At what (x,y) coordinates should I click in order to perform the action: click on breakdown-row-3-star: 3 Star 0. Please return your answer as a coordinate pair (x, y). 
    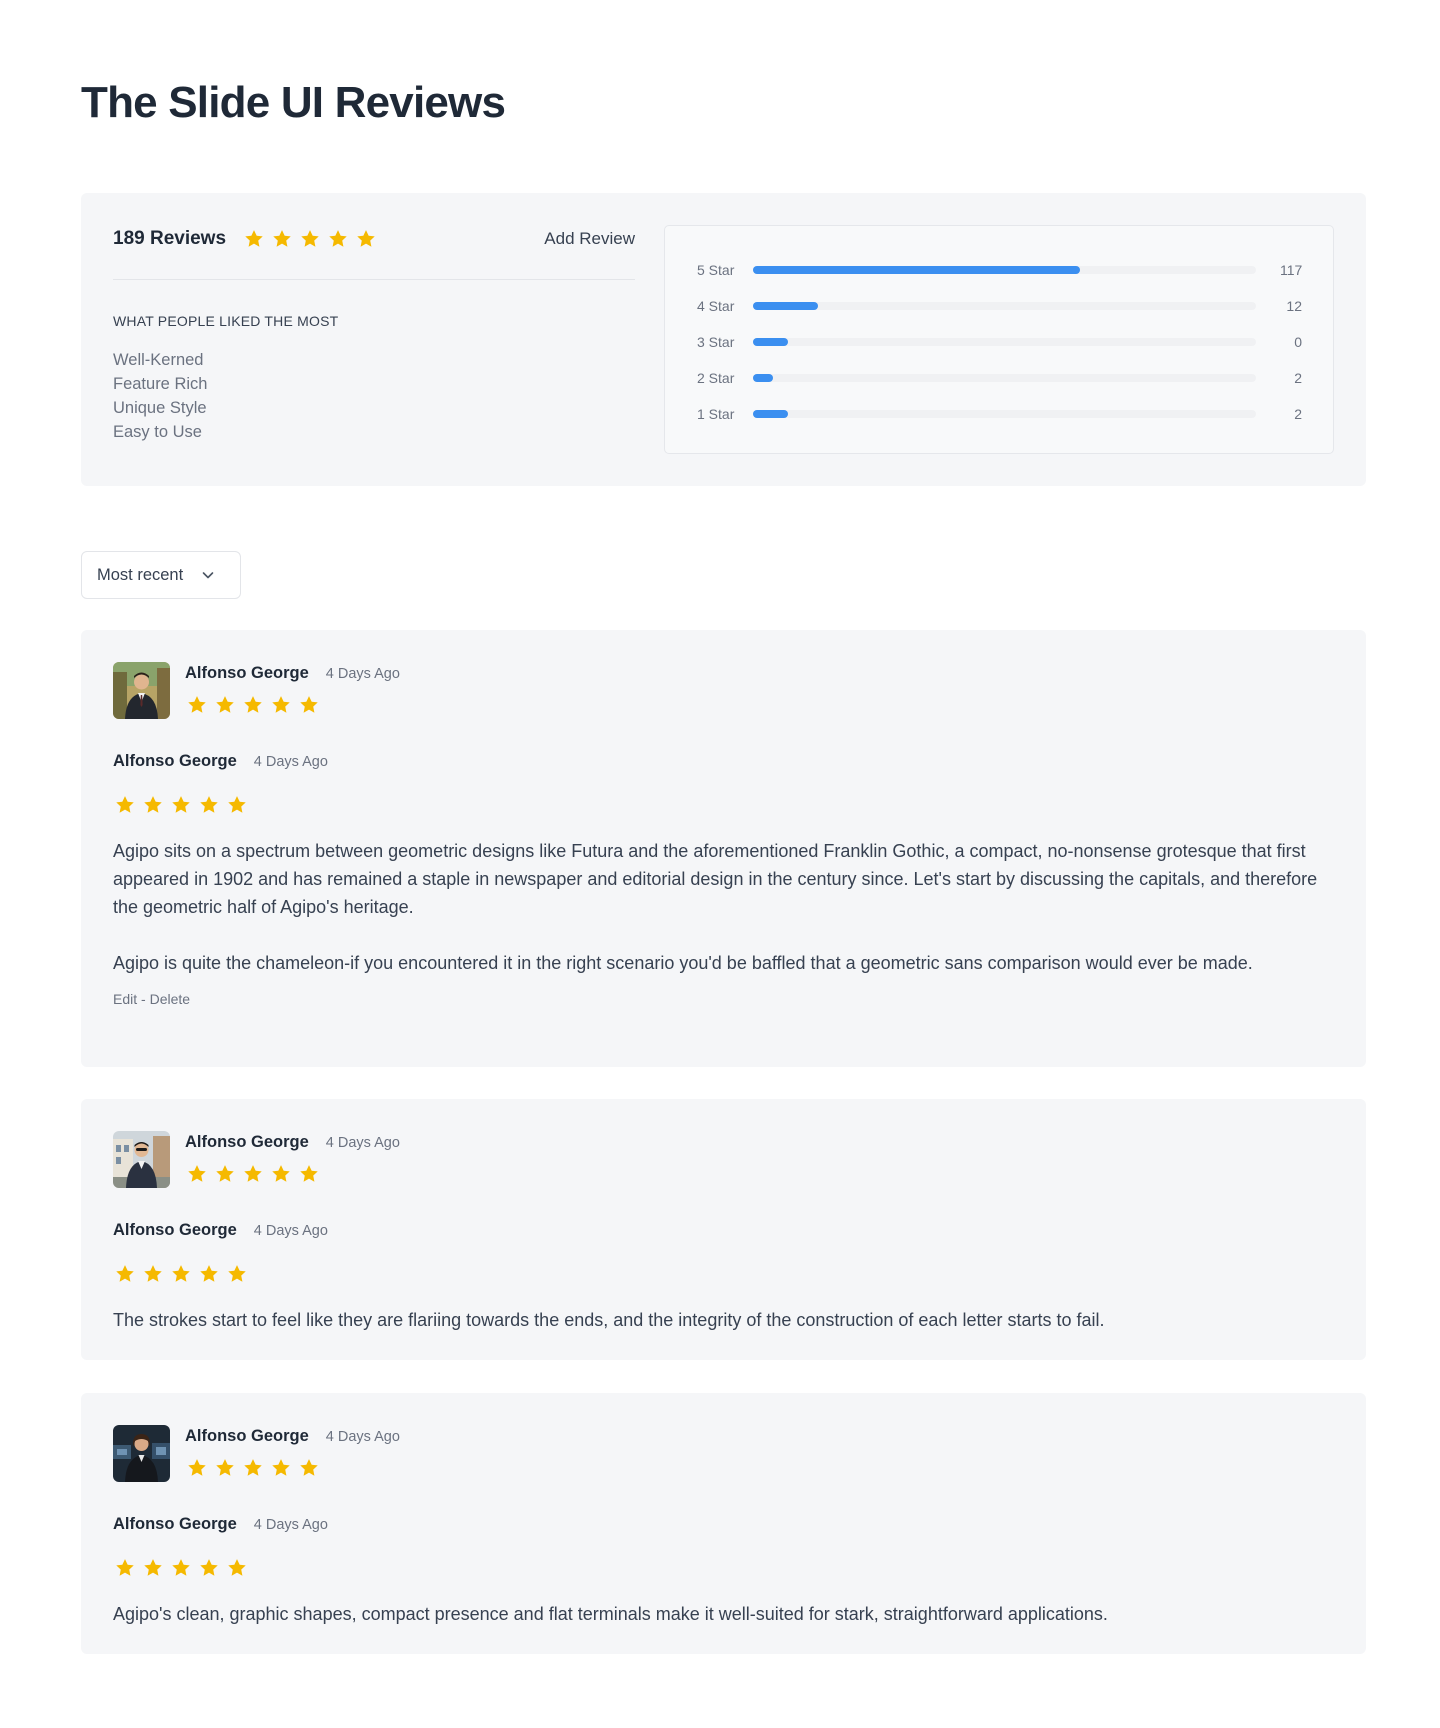
    Looking at the image, I should click on (999, 342).